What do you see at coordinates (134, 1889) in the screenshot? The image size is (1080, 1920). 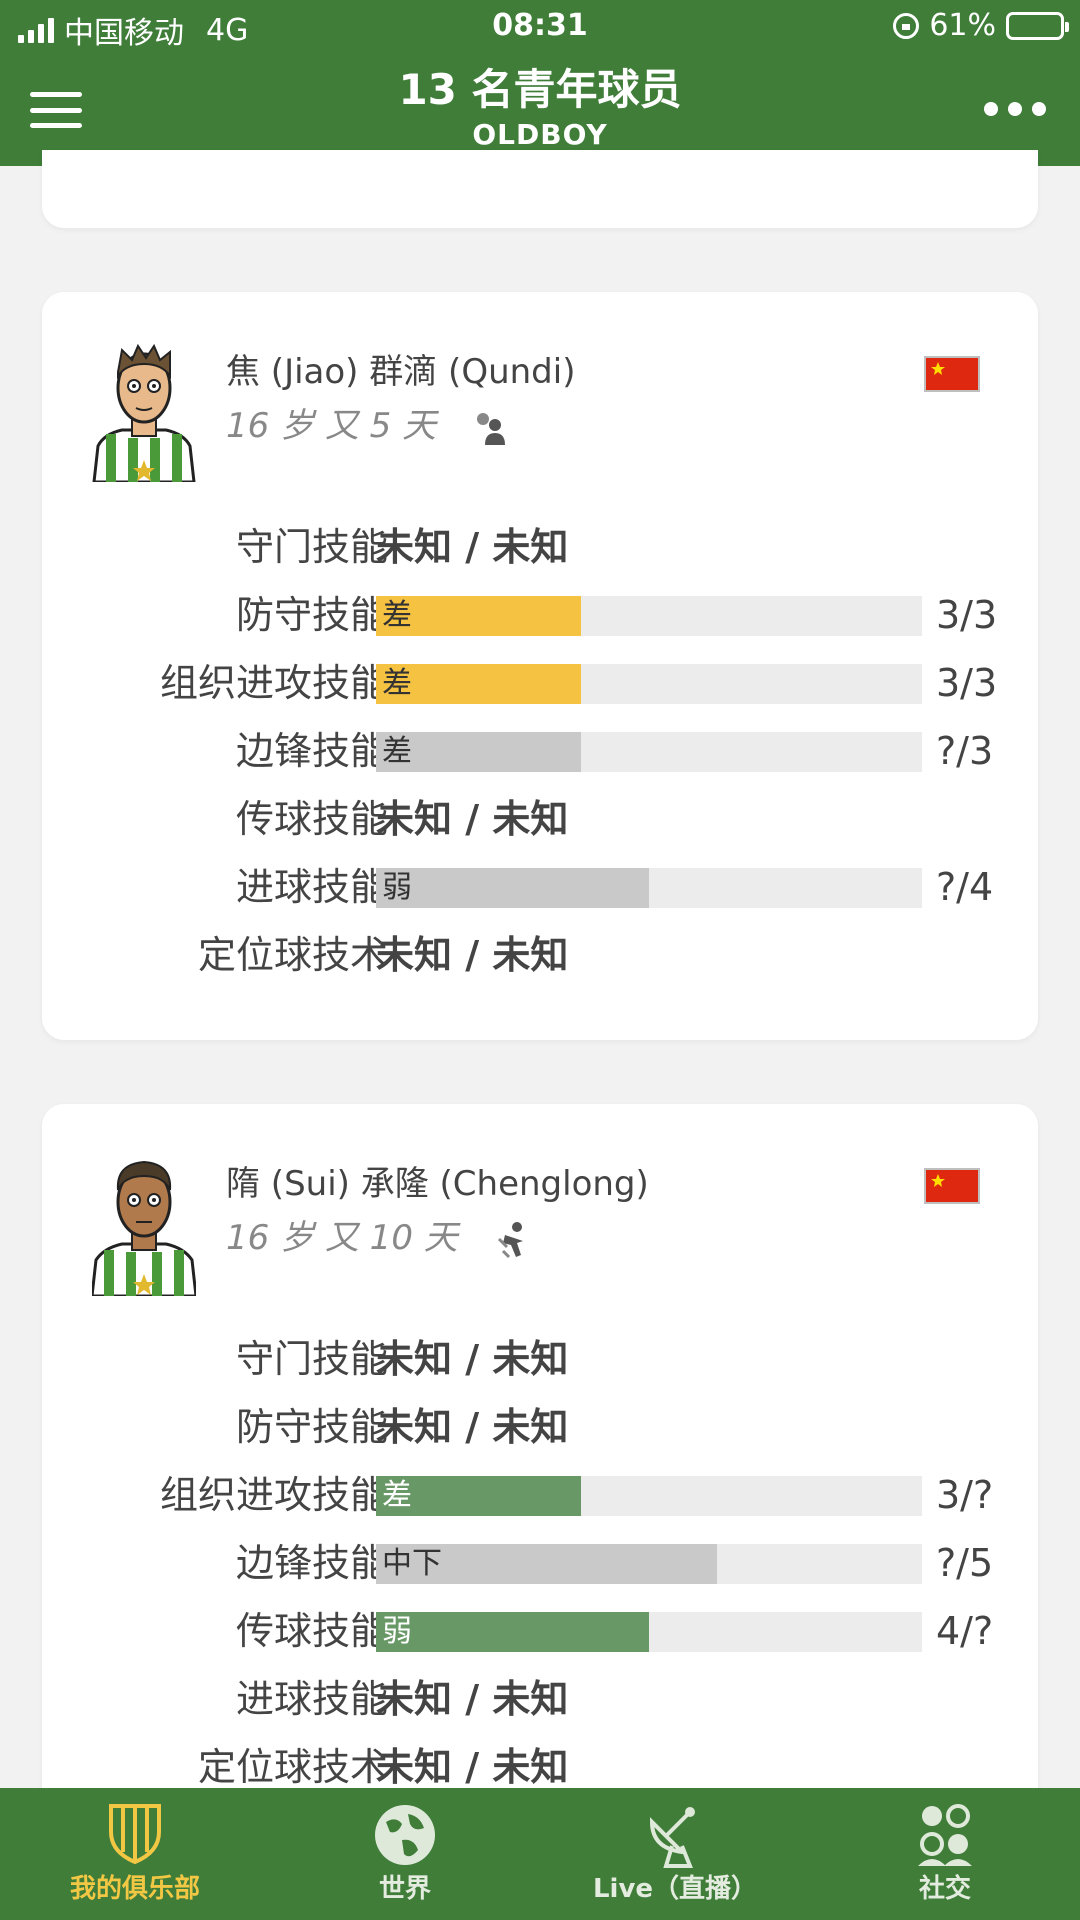 I see `tab-label: 我的俱乐部` at bounding box center [134, 1889].